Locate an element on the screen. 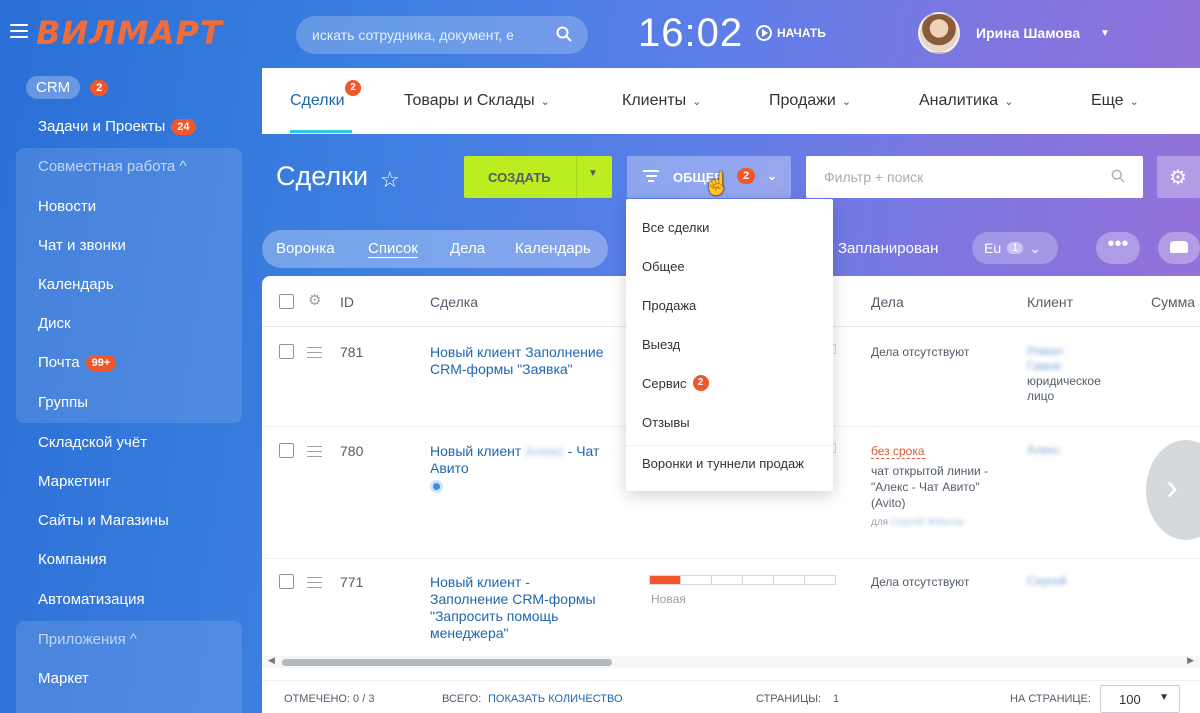  deal-id: 781 is located at coordinates (352, 352).